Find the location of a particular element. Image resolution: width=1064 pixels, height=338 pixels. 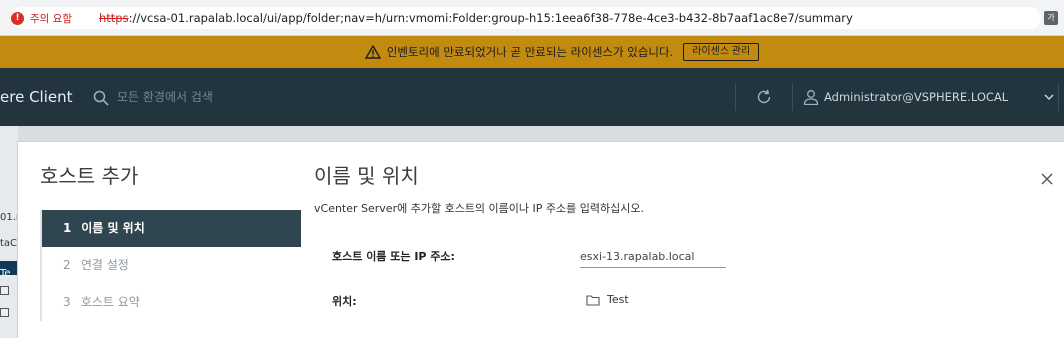

warning-triangle-icon is located at coordinates (372, 52).